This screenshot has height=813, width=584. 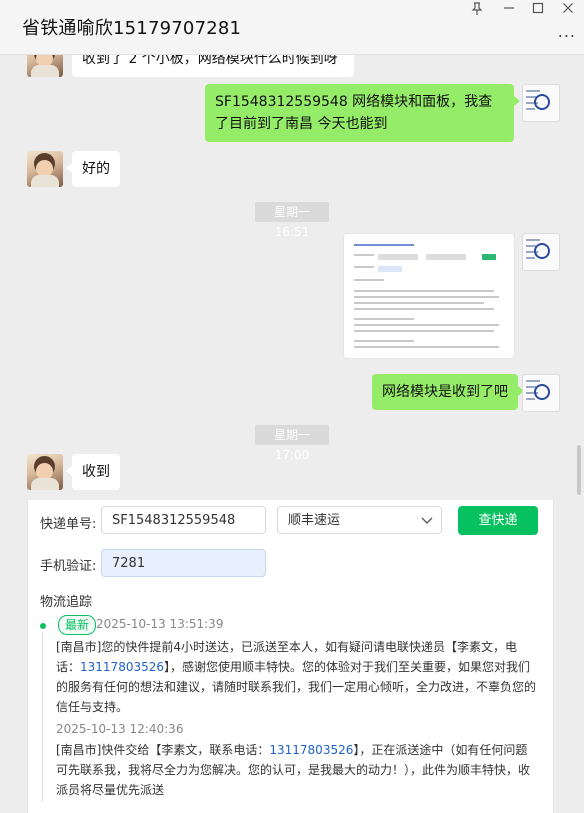 What do you see at coordinates (498, 520) in the screenshot?
I see `query-button: 查快递` at bounding box center [498, 520].